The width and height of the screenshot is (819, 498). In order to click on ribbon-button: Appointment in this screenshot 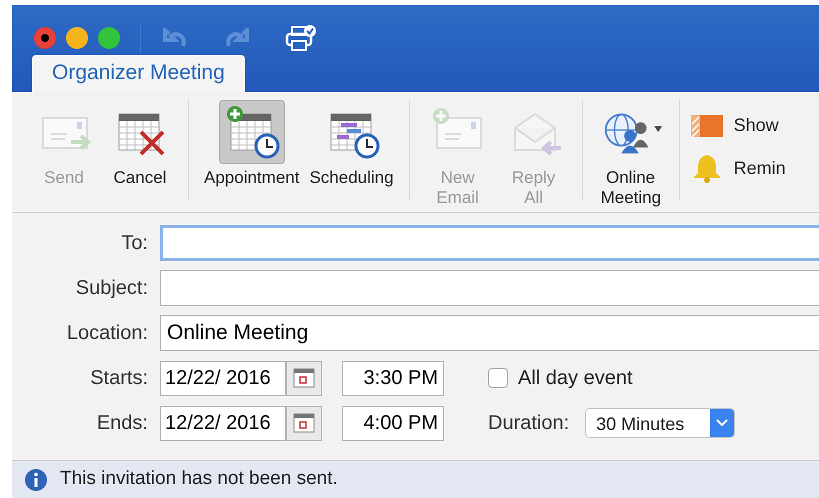, I will do `click(251, 156)`.